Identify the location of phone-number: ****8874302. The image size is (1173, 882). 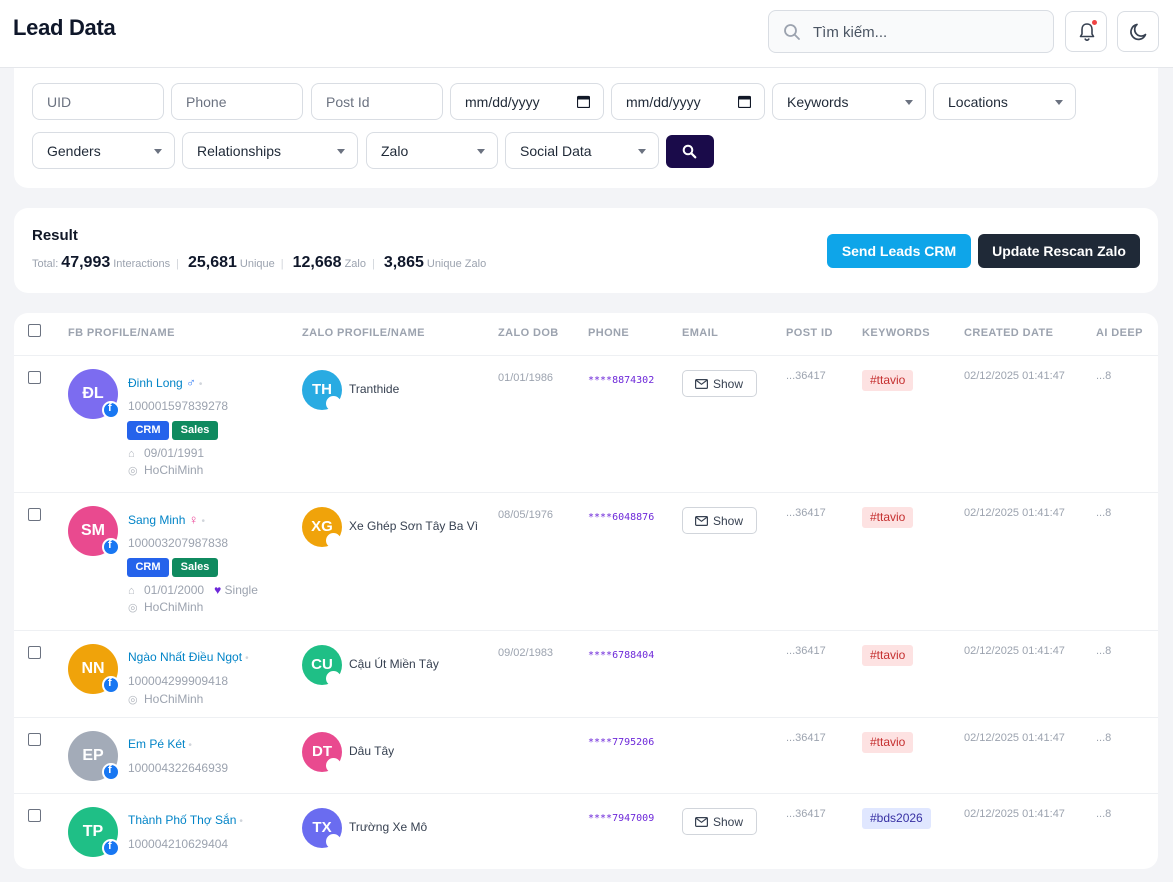
(621, 380).